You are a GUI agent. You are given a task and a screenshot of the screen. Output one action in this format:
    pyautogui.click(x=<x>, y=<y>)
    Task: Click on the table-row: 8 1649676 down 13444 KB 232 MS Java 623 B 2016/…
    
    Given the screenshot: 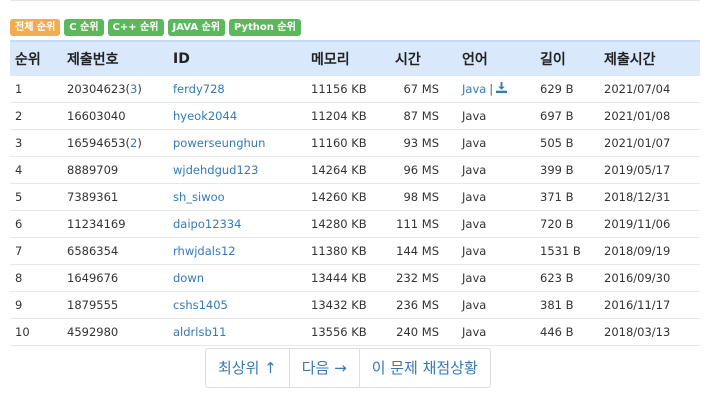 What is the action you would take?
    pyautogui.click(x=355, y=278)
    